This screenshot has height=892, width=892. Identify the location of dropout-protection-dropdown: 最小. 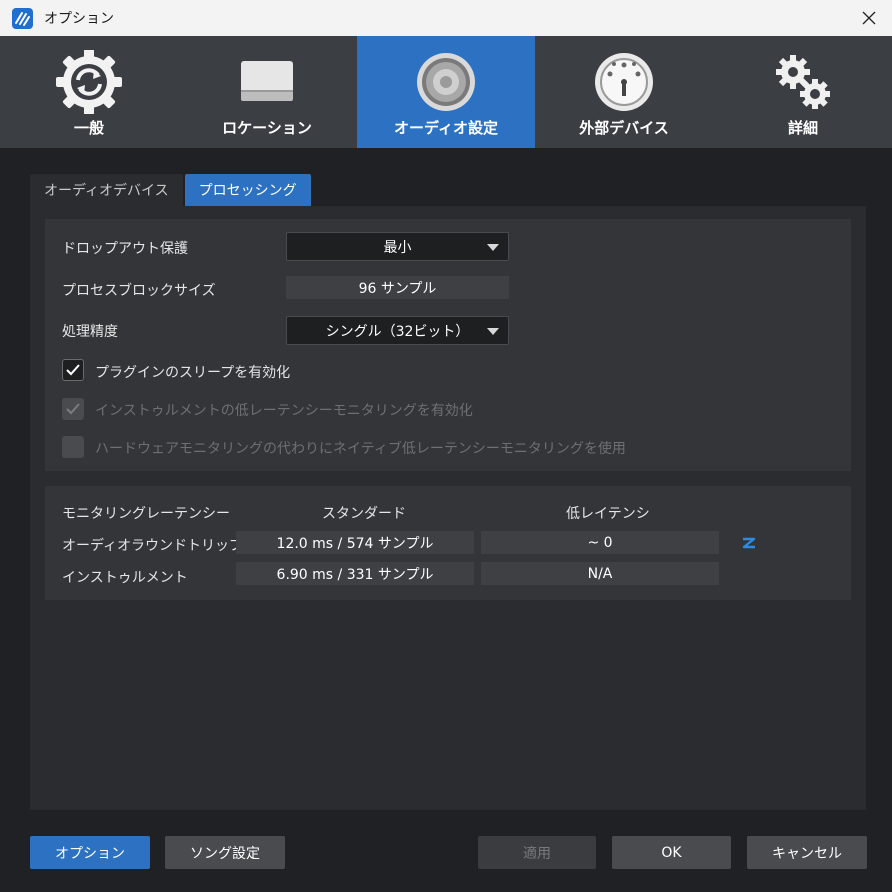
(397, 246).